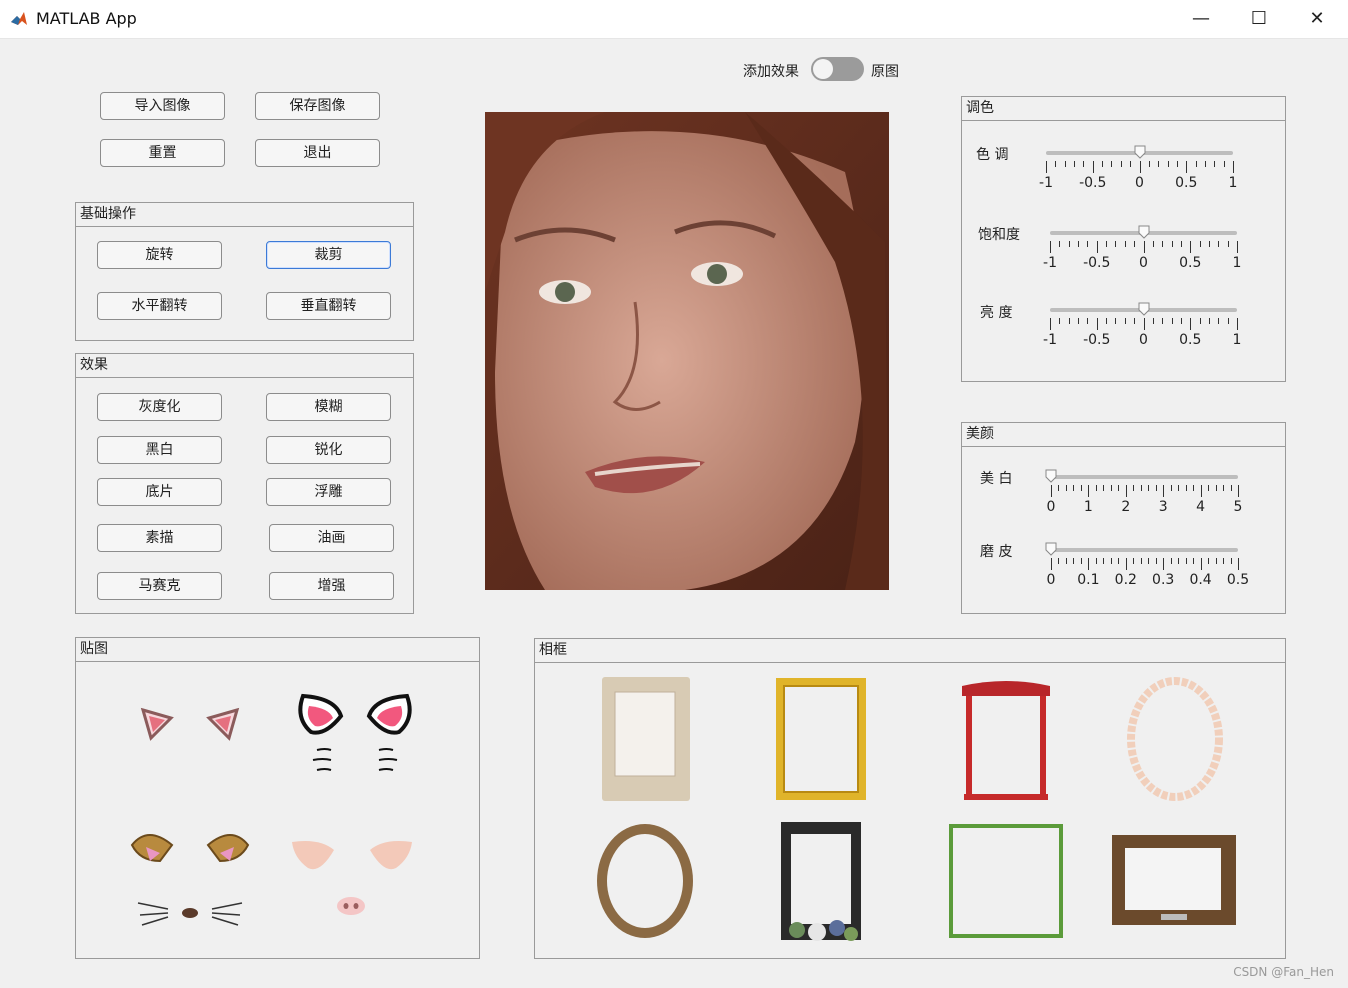  I want to click on slider-tick-label: 3, so click(1163, 507).